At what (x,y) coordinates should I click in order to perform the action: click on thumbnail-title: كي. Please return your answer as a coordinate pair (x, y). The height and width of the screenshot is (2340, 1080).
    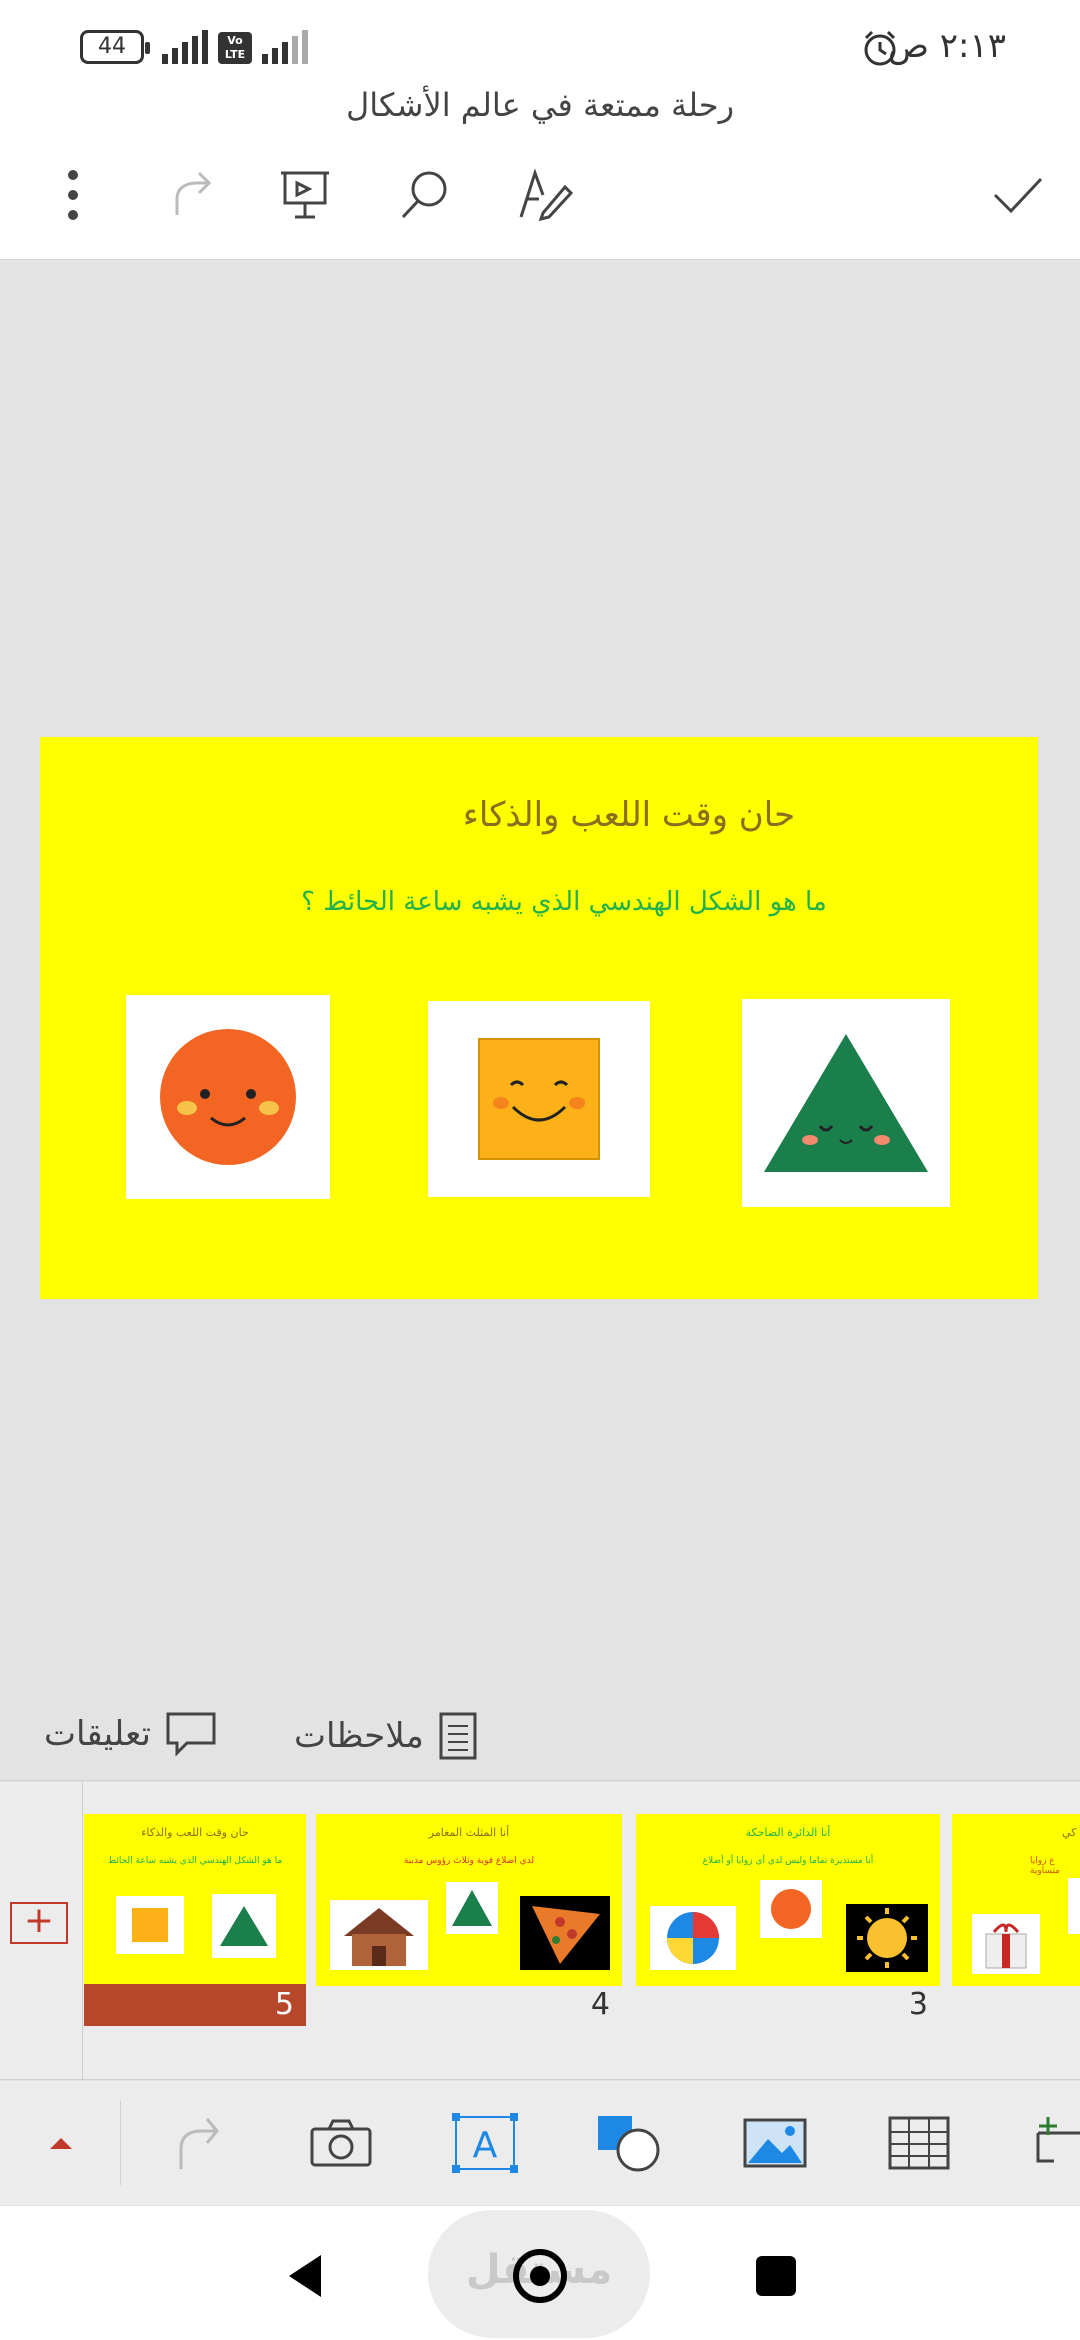
    Looking at the image, I should click on (1069, 1832).